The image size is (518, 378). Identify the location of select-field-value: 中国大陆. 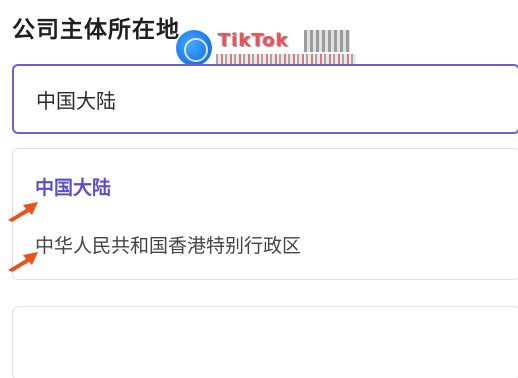
(76, 100).